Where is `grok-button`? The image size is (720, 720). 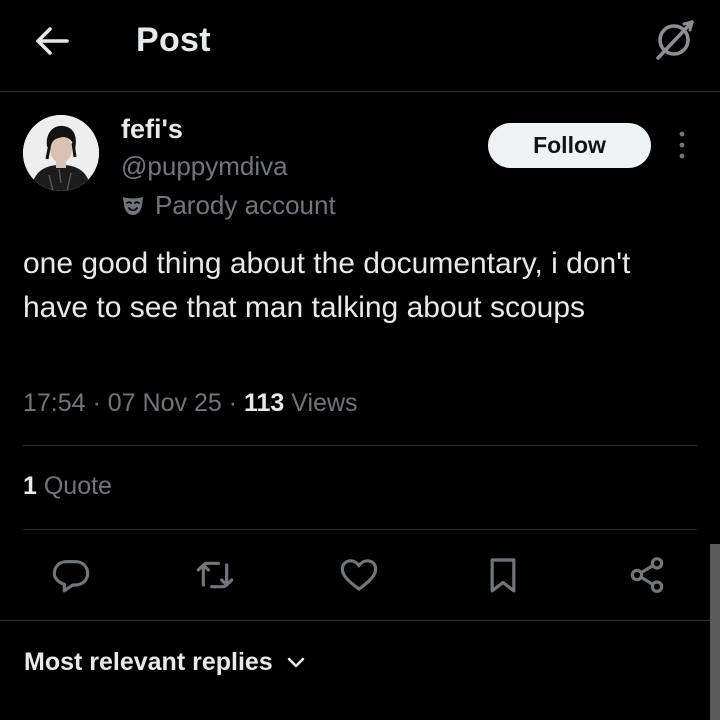 grok-button is located at coordinates (674, 40).